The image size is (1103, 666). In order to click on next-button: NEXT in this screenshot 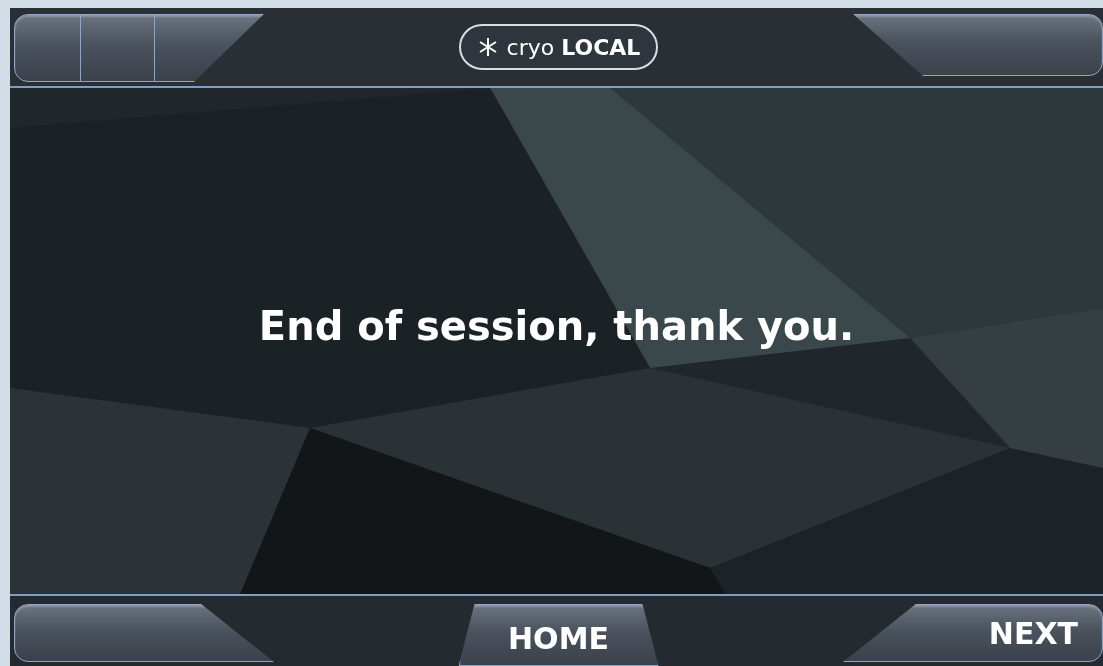, I will do `click(973, 633)`.